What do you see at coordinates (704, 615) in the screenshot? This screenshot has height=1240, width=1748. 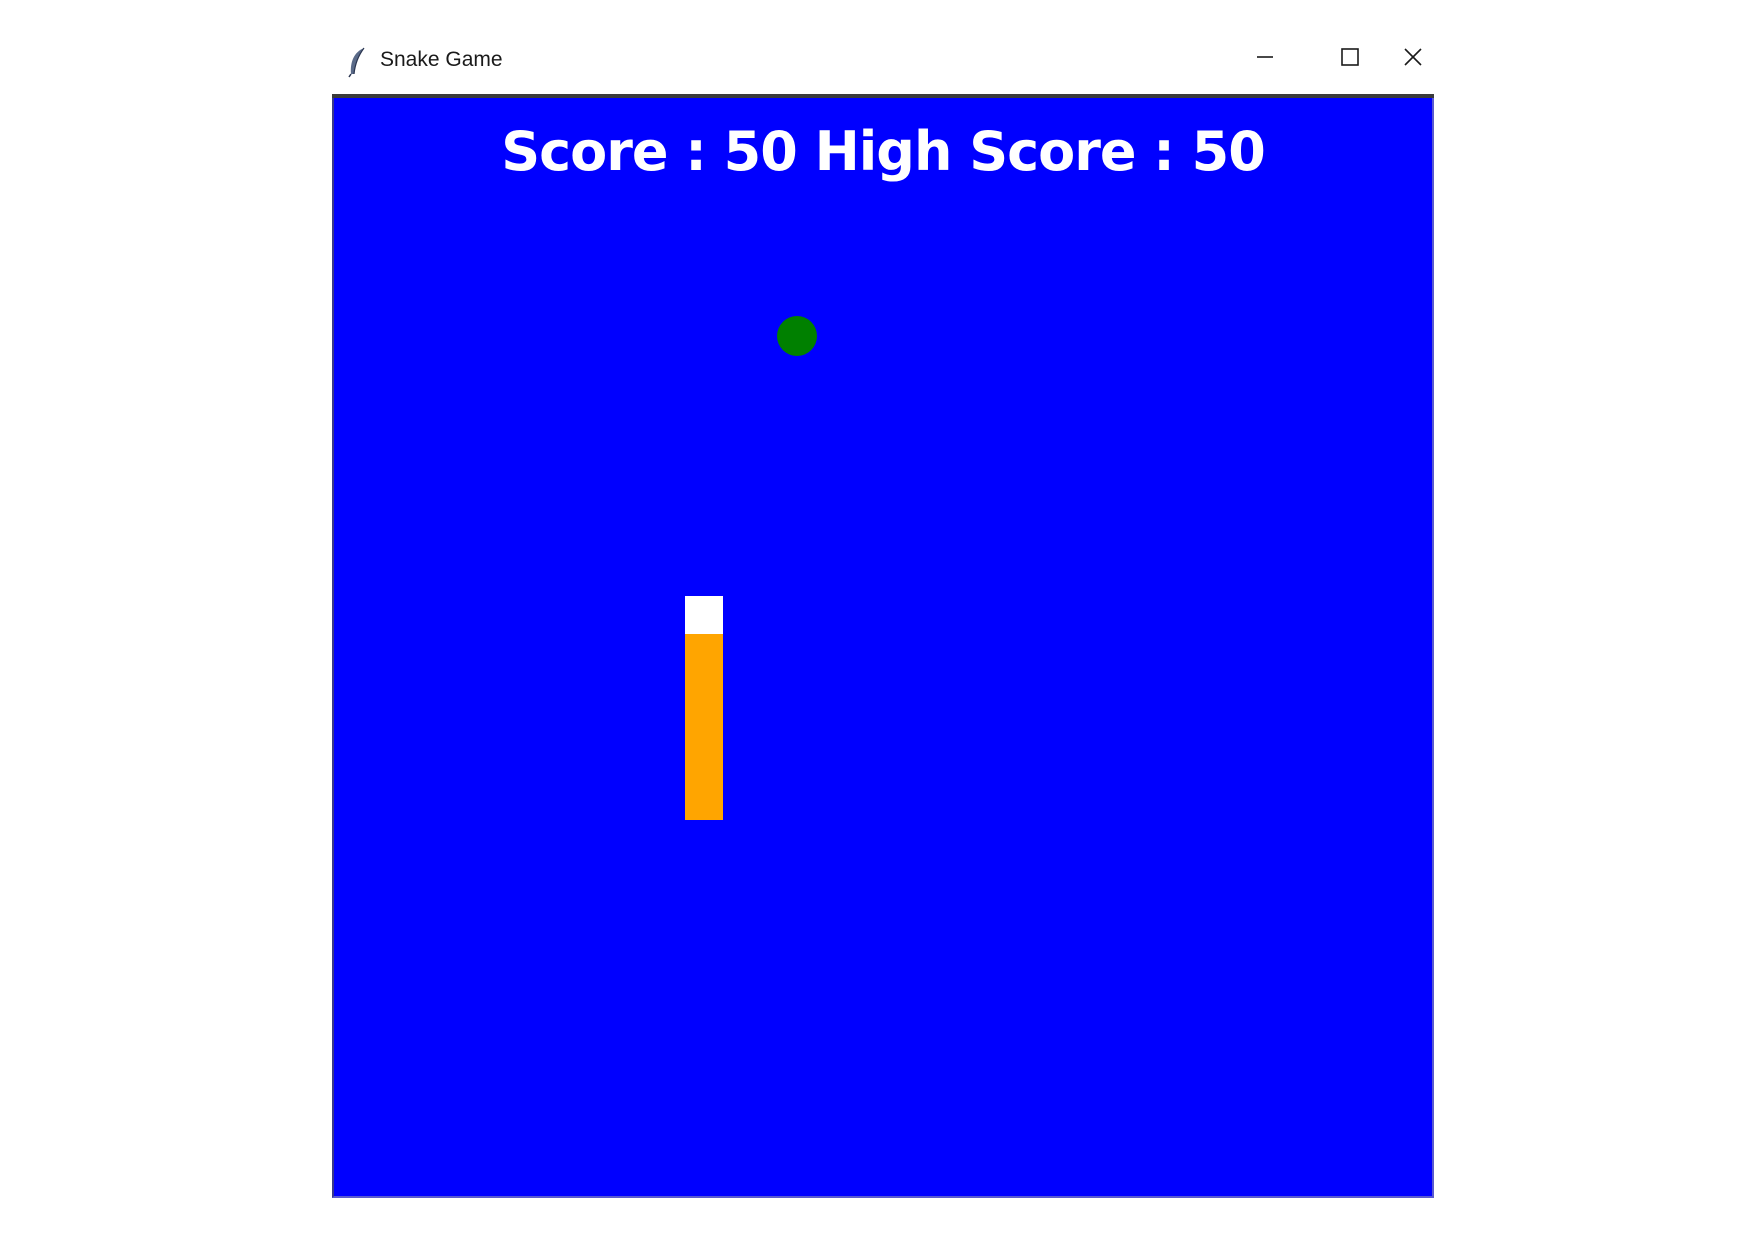 I see `snake-head` at bounding box center [704, 615].